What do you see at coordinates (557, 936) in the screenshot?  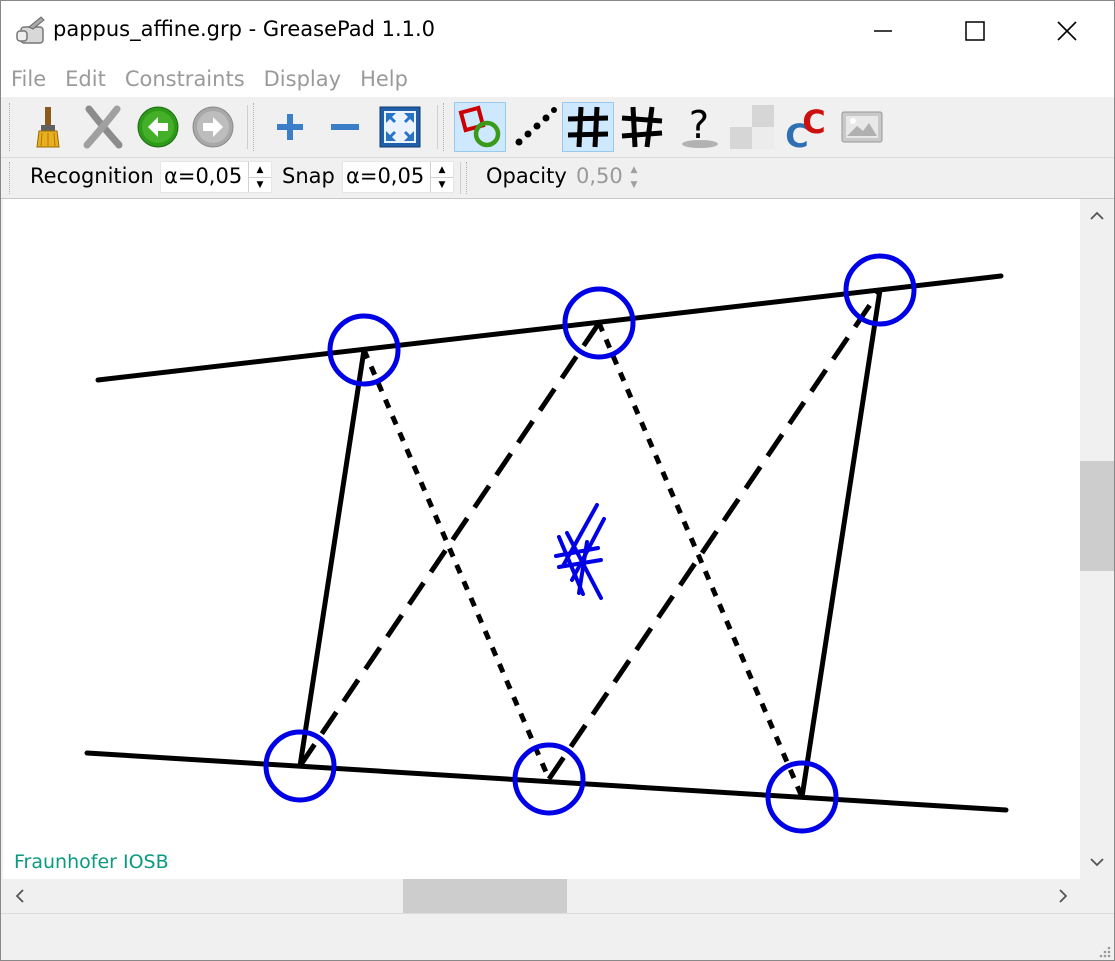 I see `status-bar` at bounding box center [557, 936].